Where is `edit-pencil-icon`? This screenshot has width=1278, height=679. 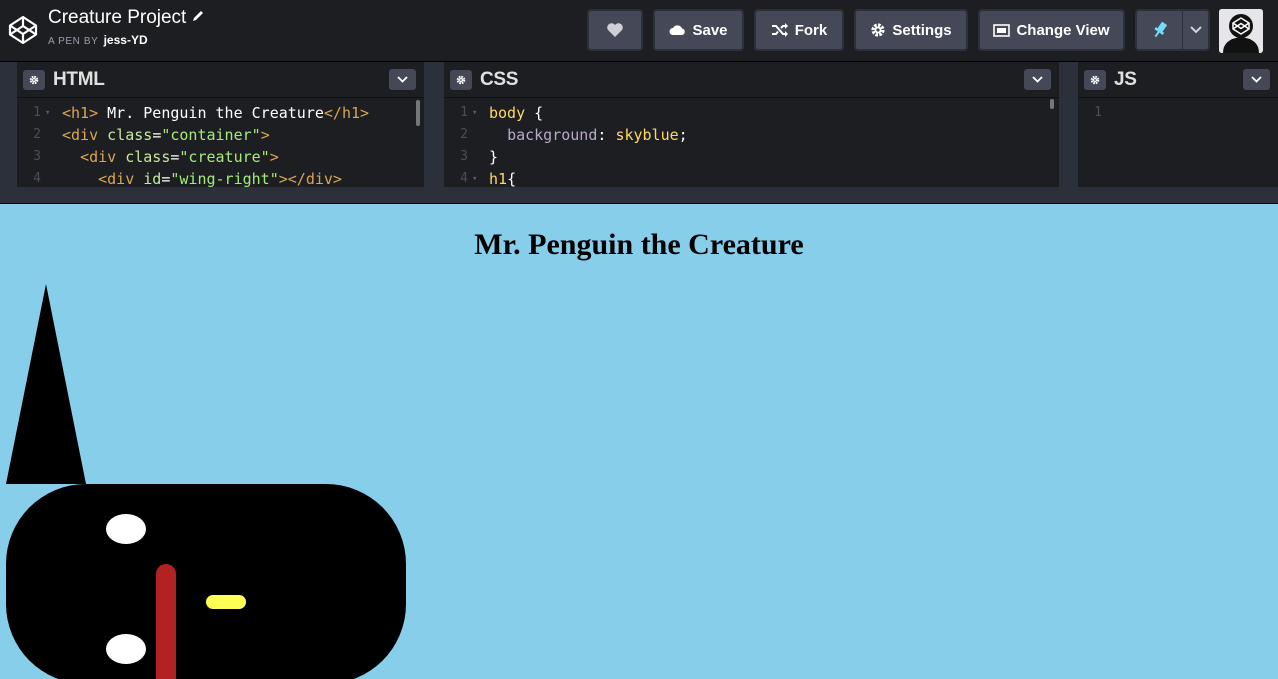 edit-pencil-icon is located at coordinates (198, 18).